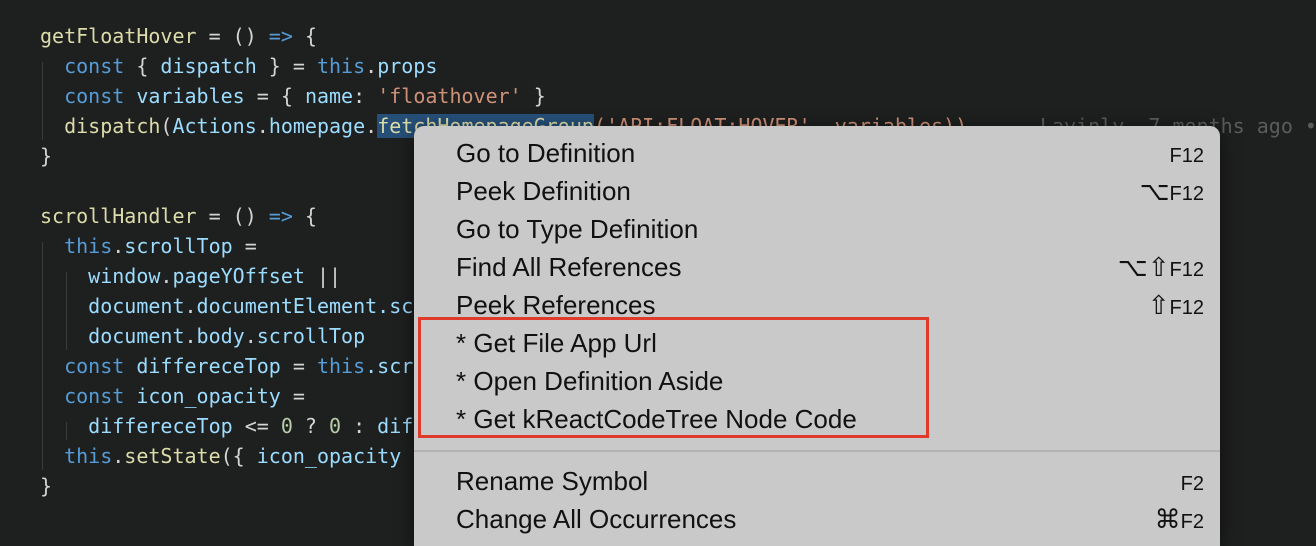  I want to click on code-token: .scr, so click(389, 366).